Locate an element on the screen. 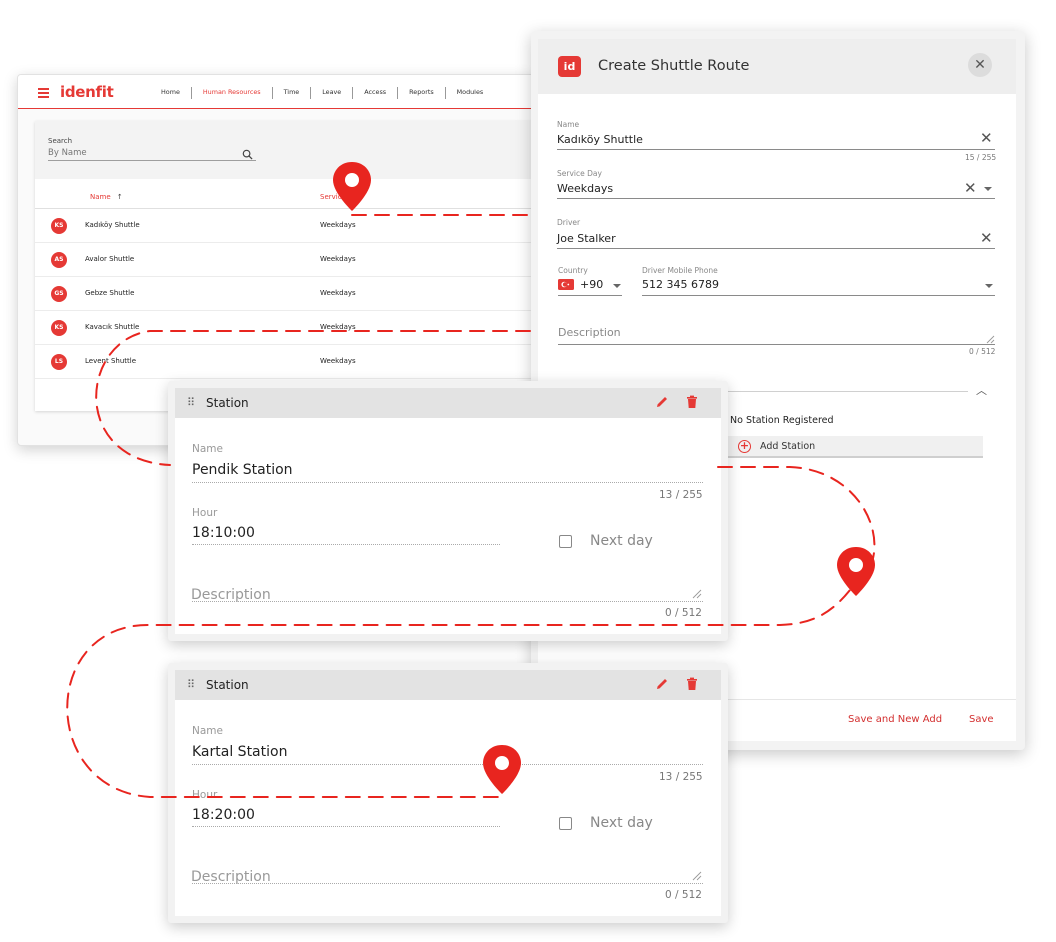 The image size is (1056, 942). sort-arrow-up-icon: ↑ is located at coordinates (120, 197).